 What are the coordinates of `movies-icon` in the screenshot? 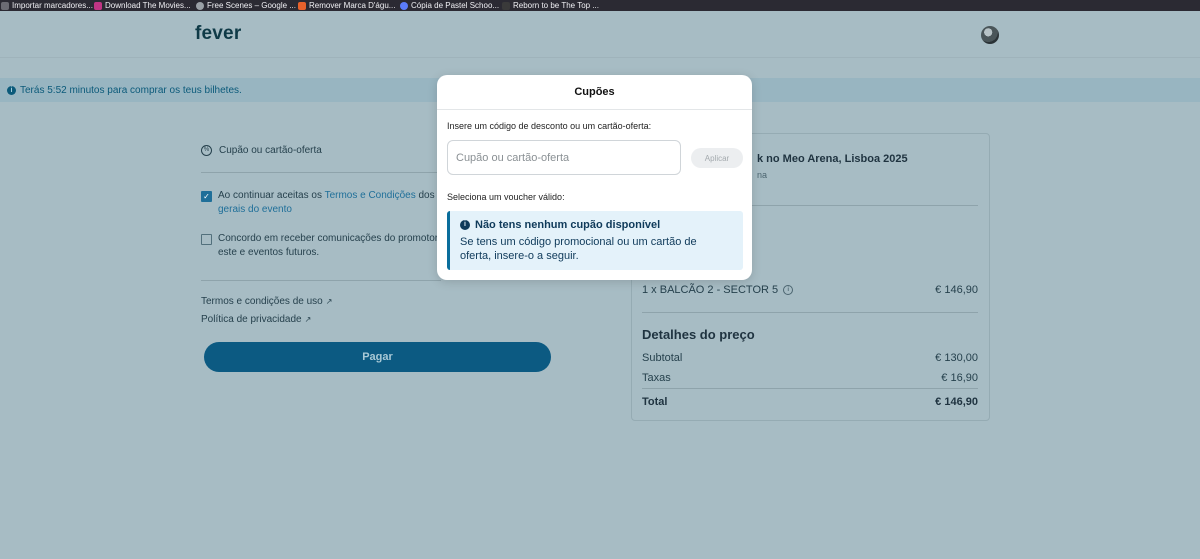 It's located at (98, 5).